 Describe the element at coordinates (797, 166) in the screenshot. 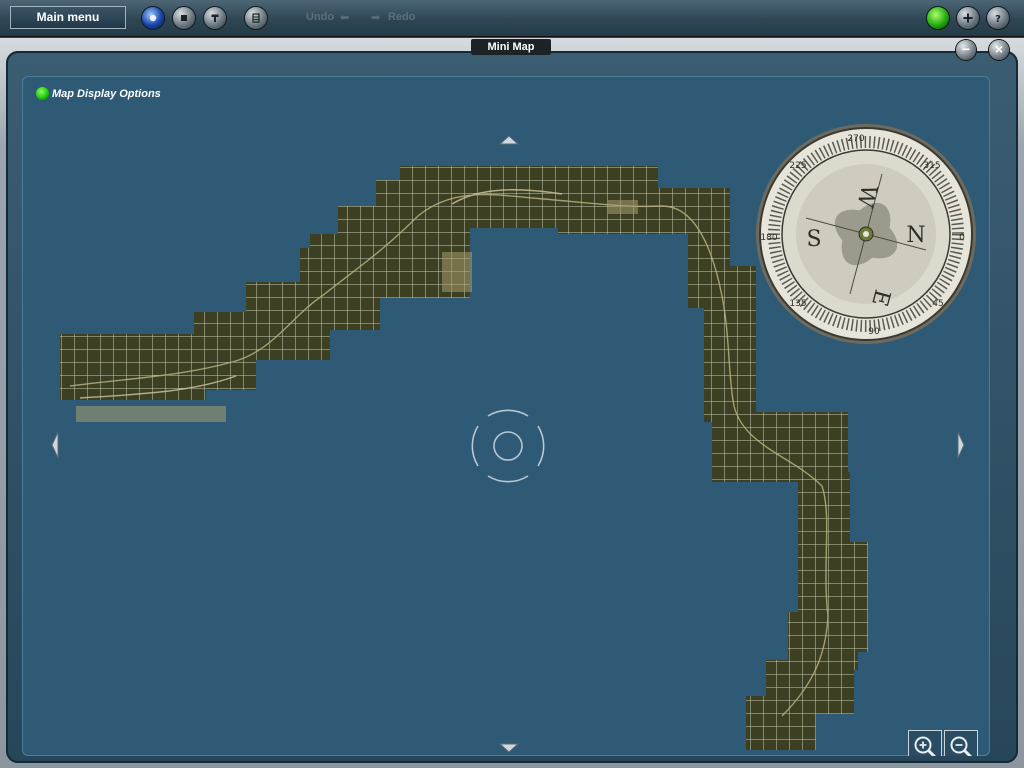

I see `compass-degree-225: 225` at that location.